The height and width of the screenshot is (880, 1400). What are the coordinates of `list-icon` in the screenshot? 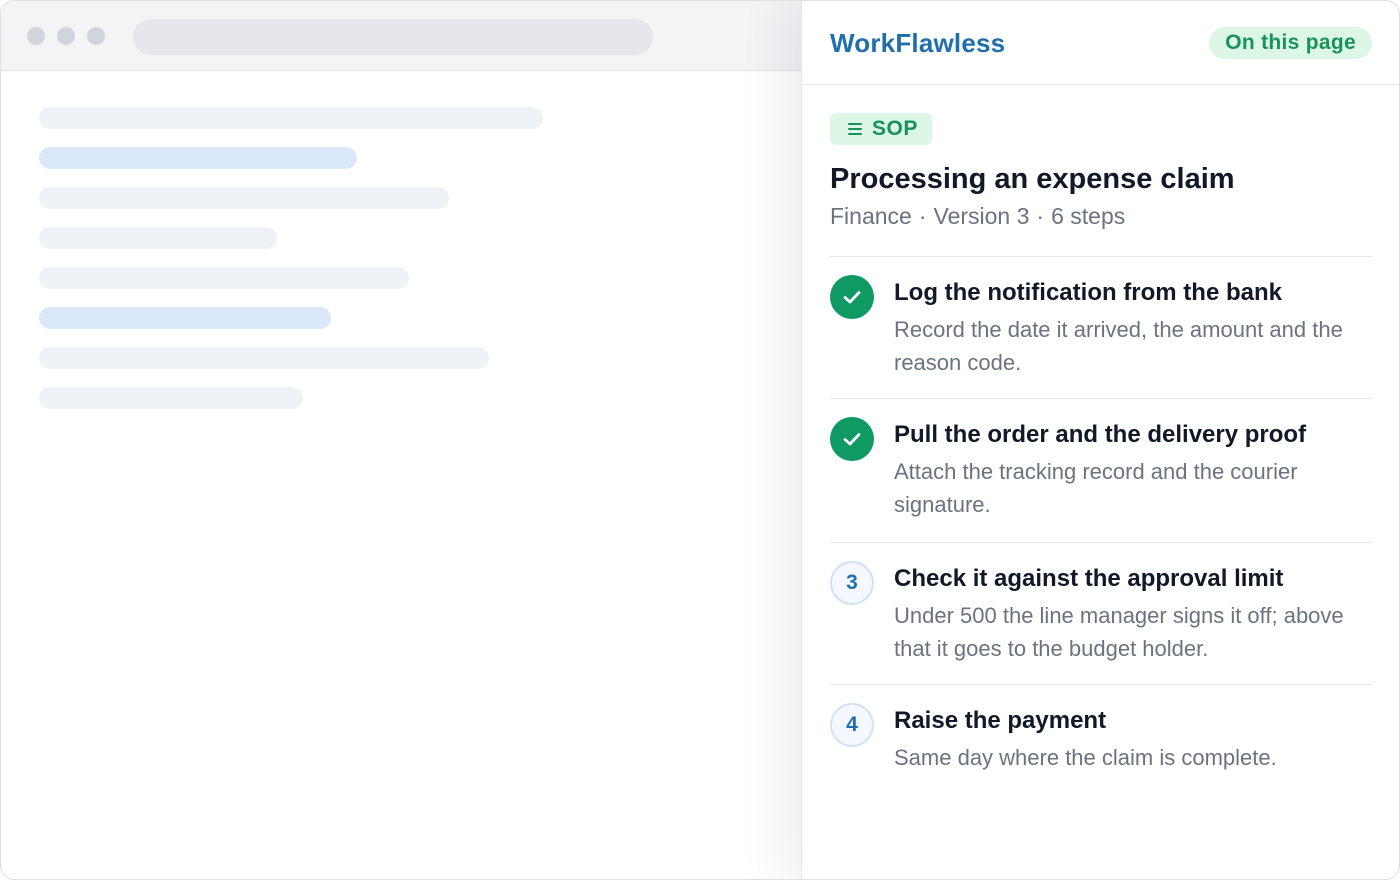 It's located at (855, 129).